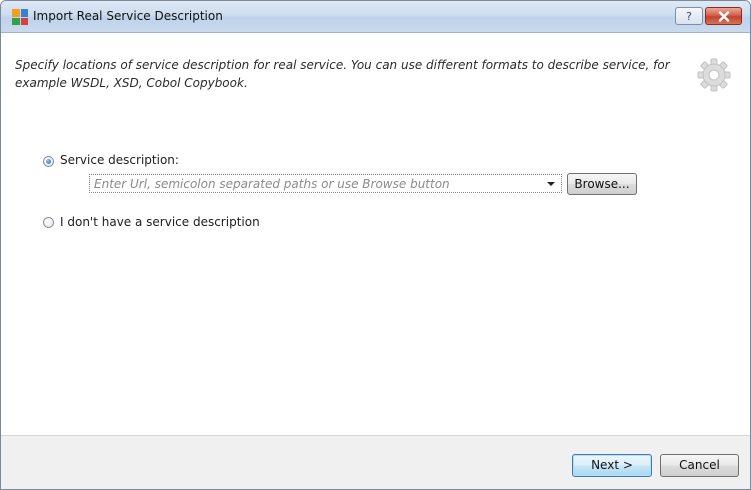 The image size is (751, 490). I want to click on chevron-down-icon, so click(551, 184).